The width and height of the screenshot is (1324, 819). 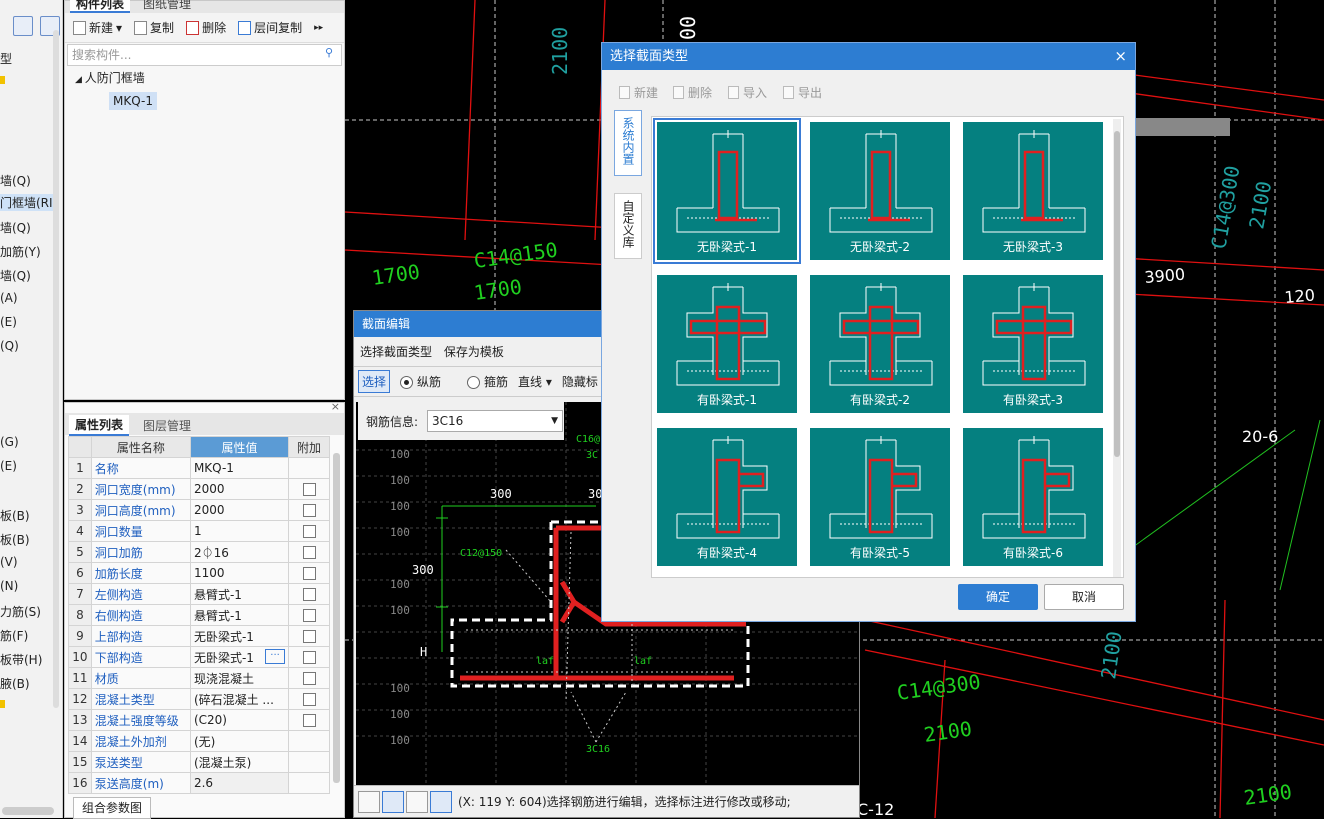 I want to click on dimension-snap-icon, so click(x=441, y=801).